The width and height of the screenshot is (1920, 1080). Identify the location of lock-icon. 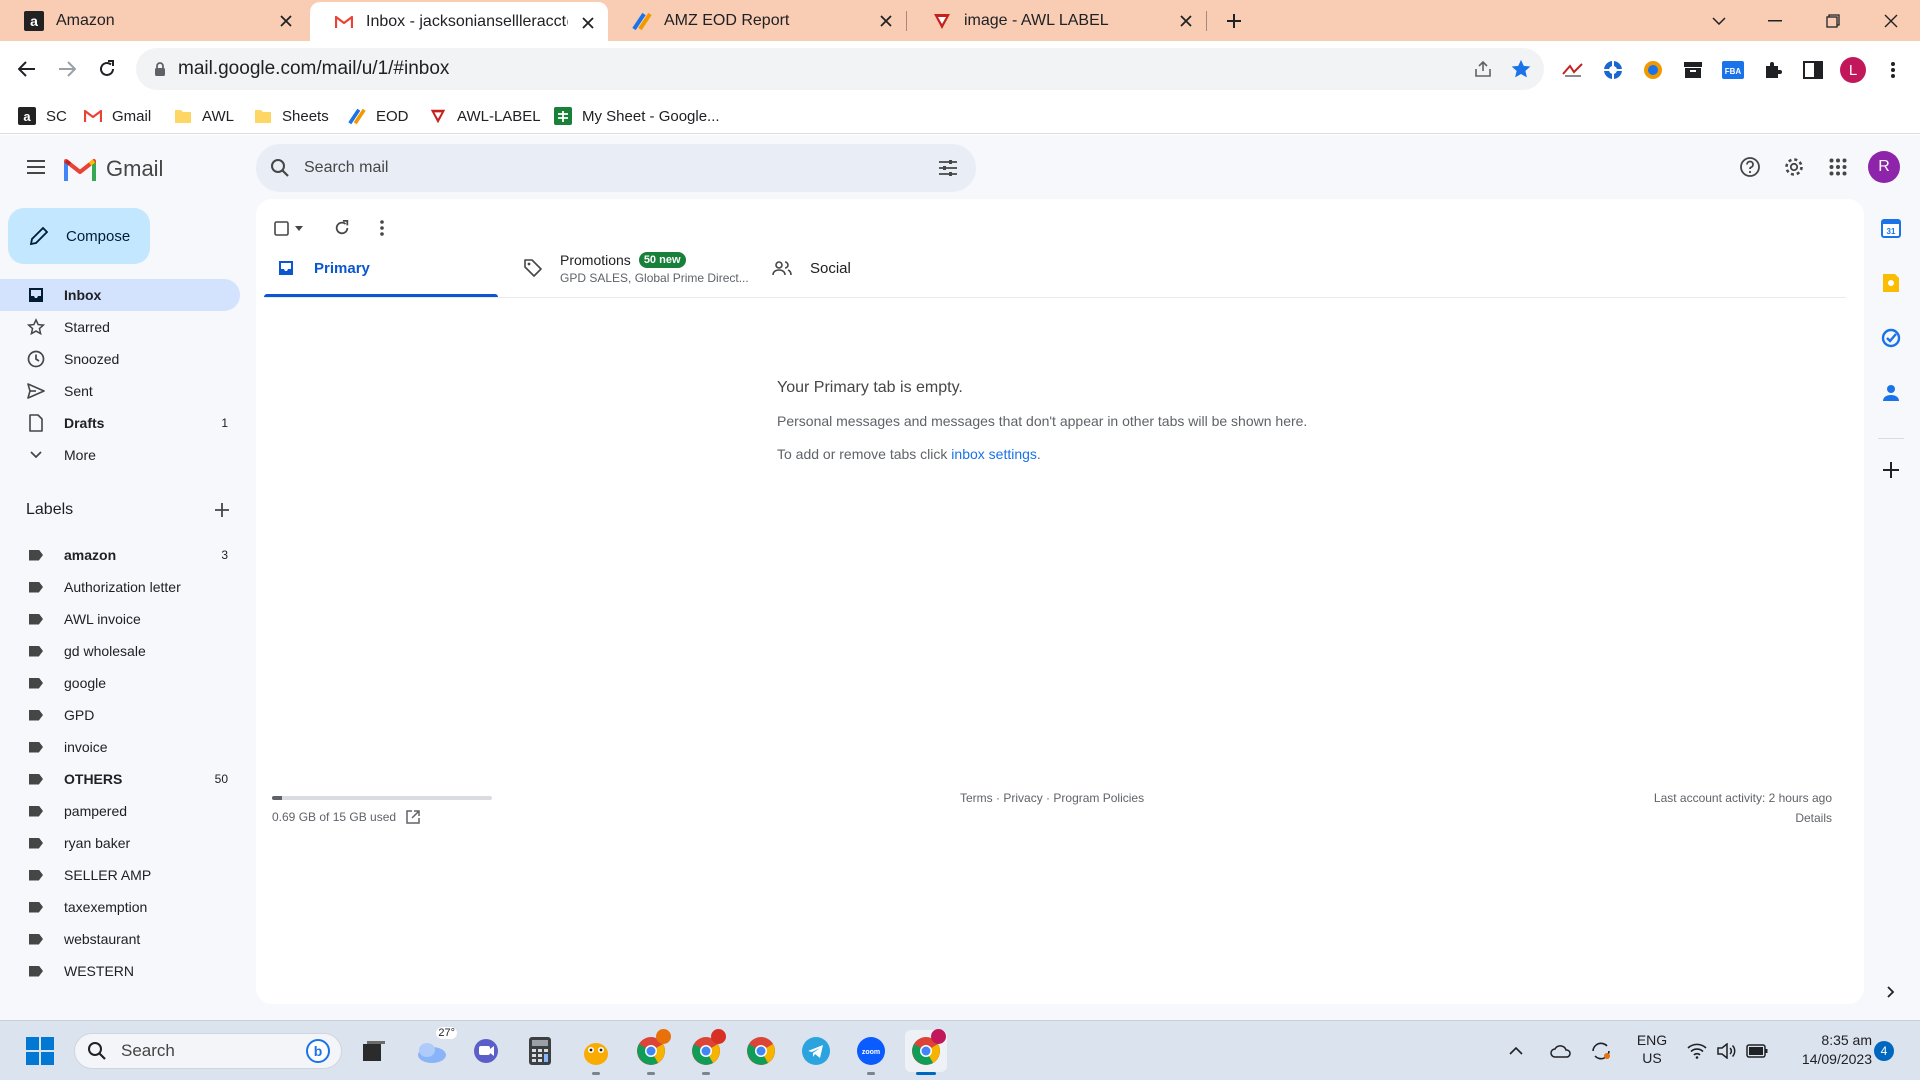
(160, 69).